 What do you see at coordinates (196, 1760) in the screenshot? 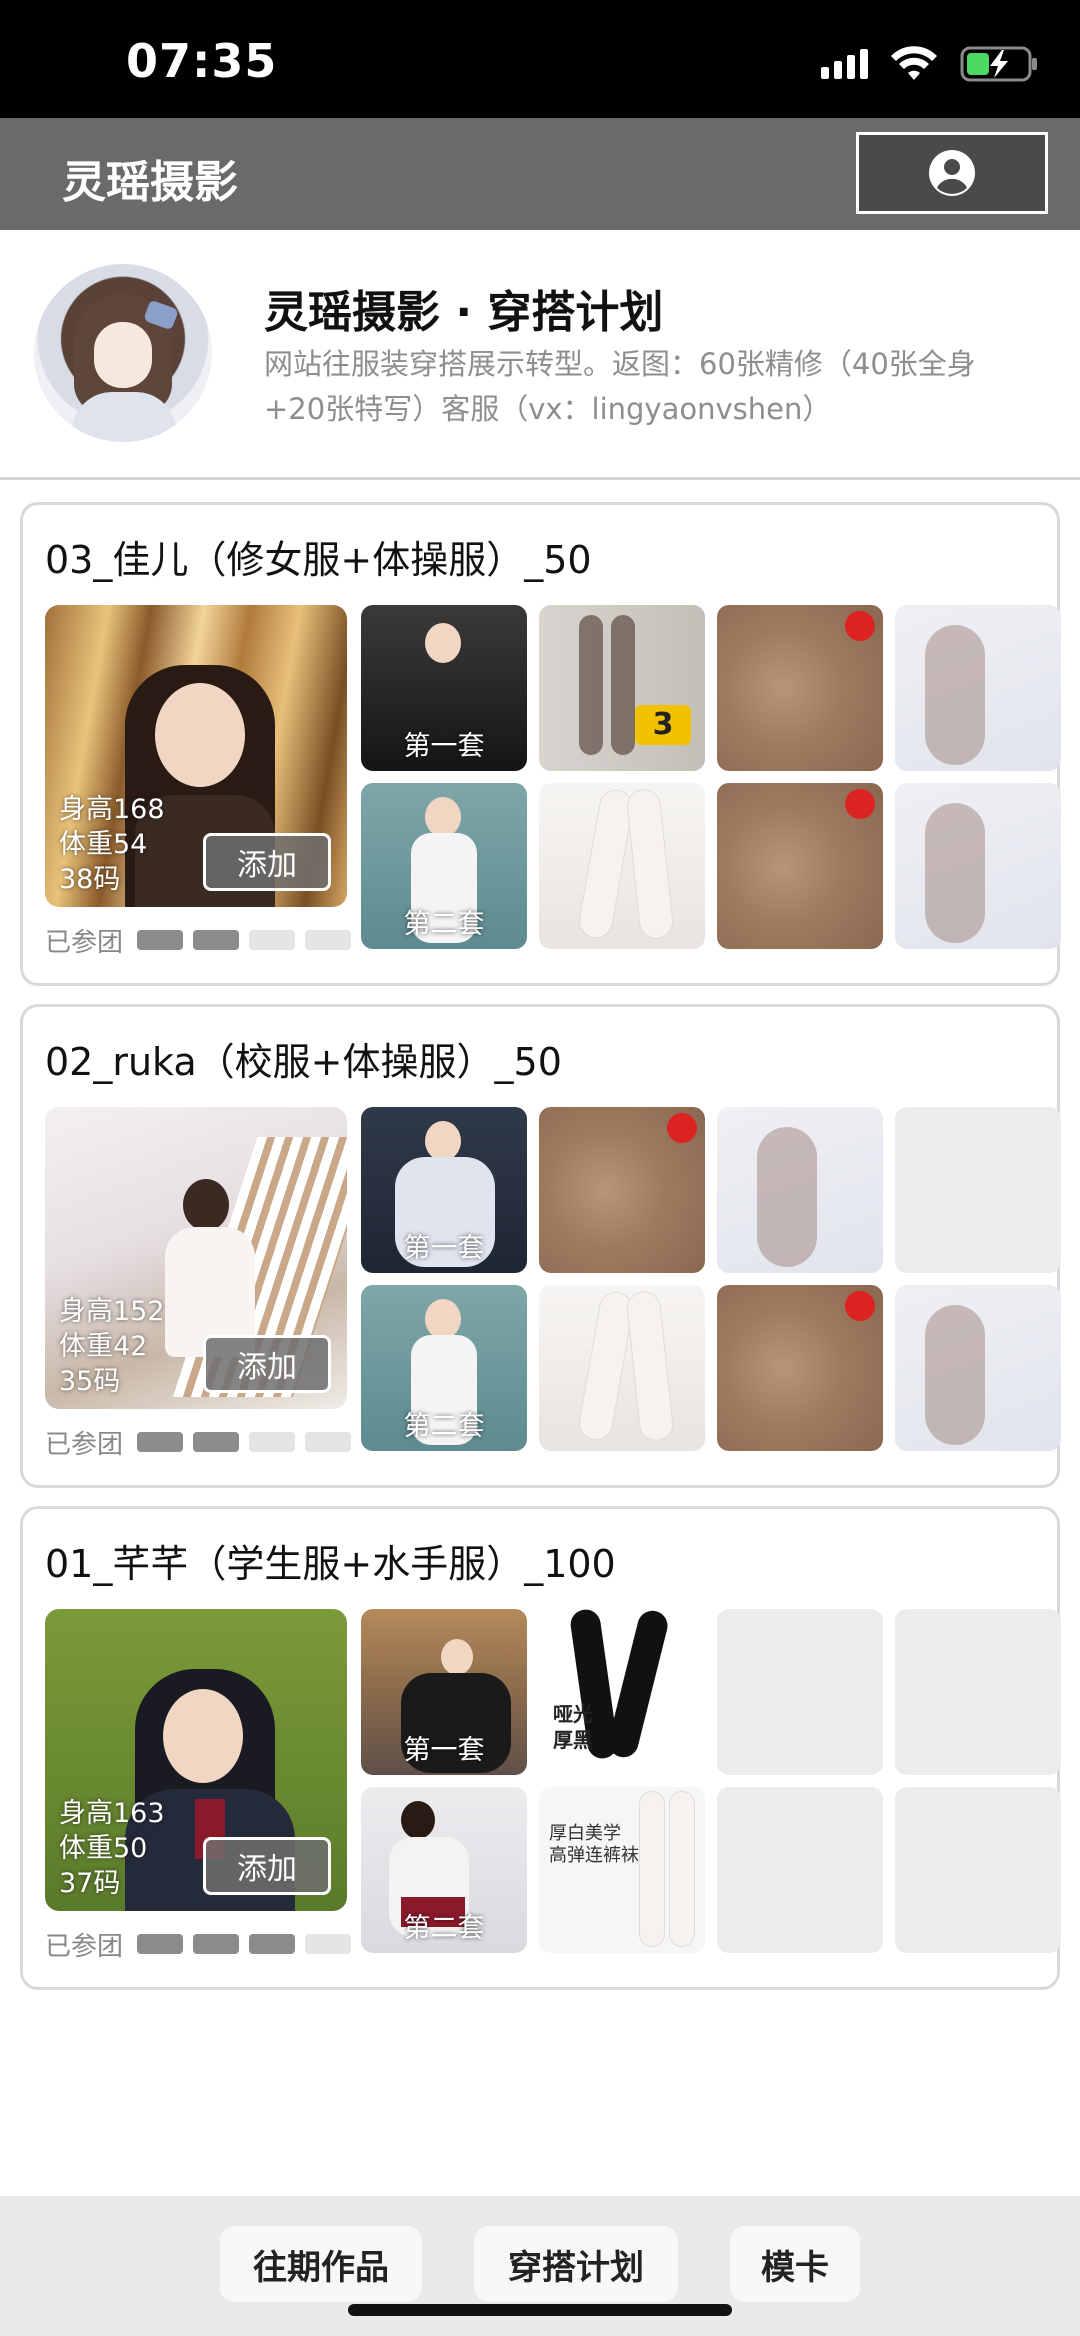
I see `model-photo: 身高163 体重50 37码 添加` at bounding box center [196, 1760].